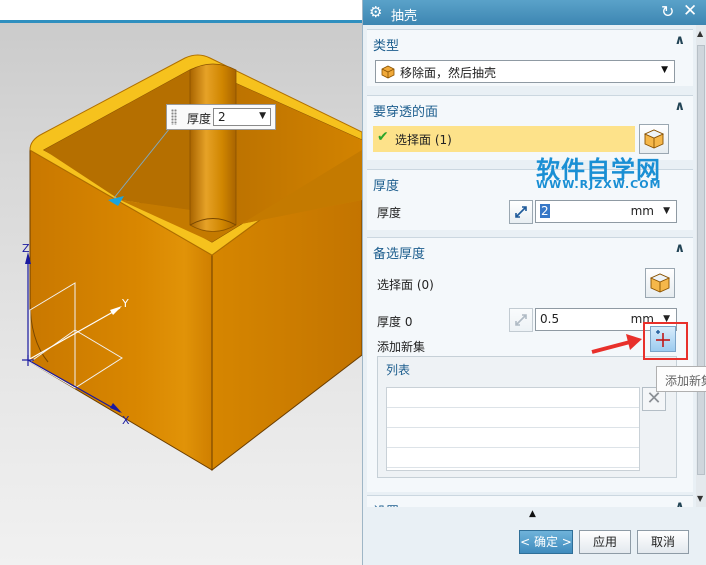 Image resolution: width=706 pixels, height=565 pixels. What do you see at coordinates (550, 319) in the screenshot?
I see `alt-thickness-value: 0.5` at bounding box center [550, 319].